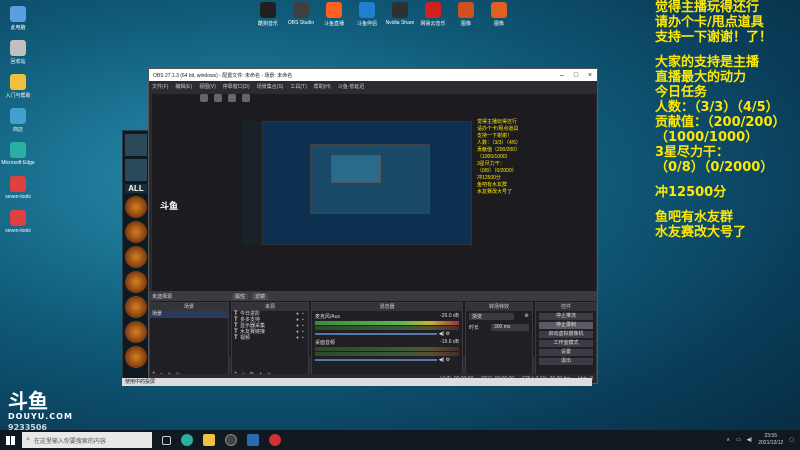 This screenshot has height=450, width=800. Describe the element at coordinates (298, 86) in the screenshot. I see `menu-item: 工具(T)` at that location.